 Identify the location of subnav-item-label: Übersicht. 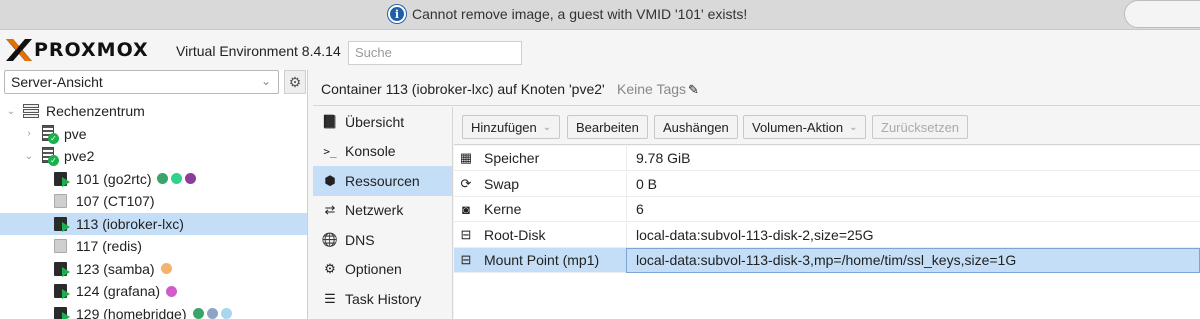
(375, 121).